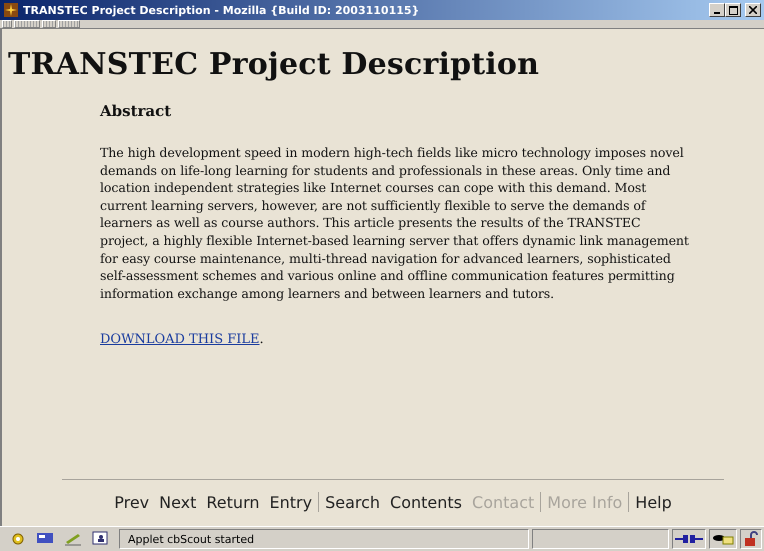 Image resolution: width=764 pixels, height=551 pixels. Describe the element at coordinates (723, 539) in the screenshot. I see `eye-icon` at that location.